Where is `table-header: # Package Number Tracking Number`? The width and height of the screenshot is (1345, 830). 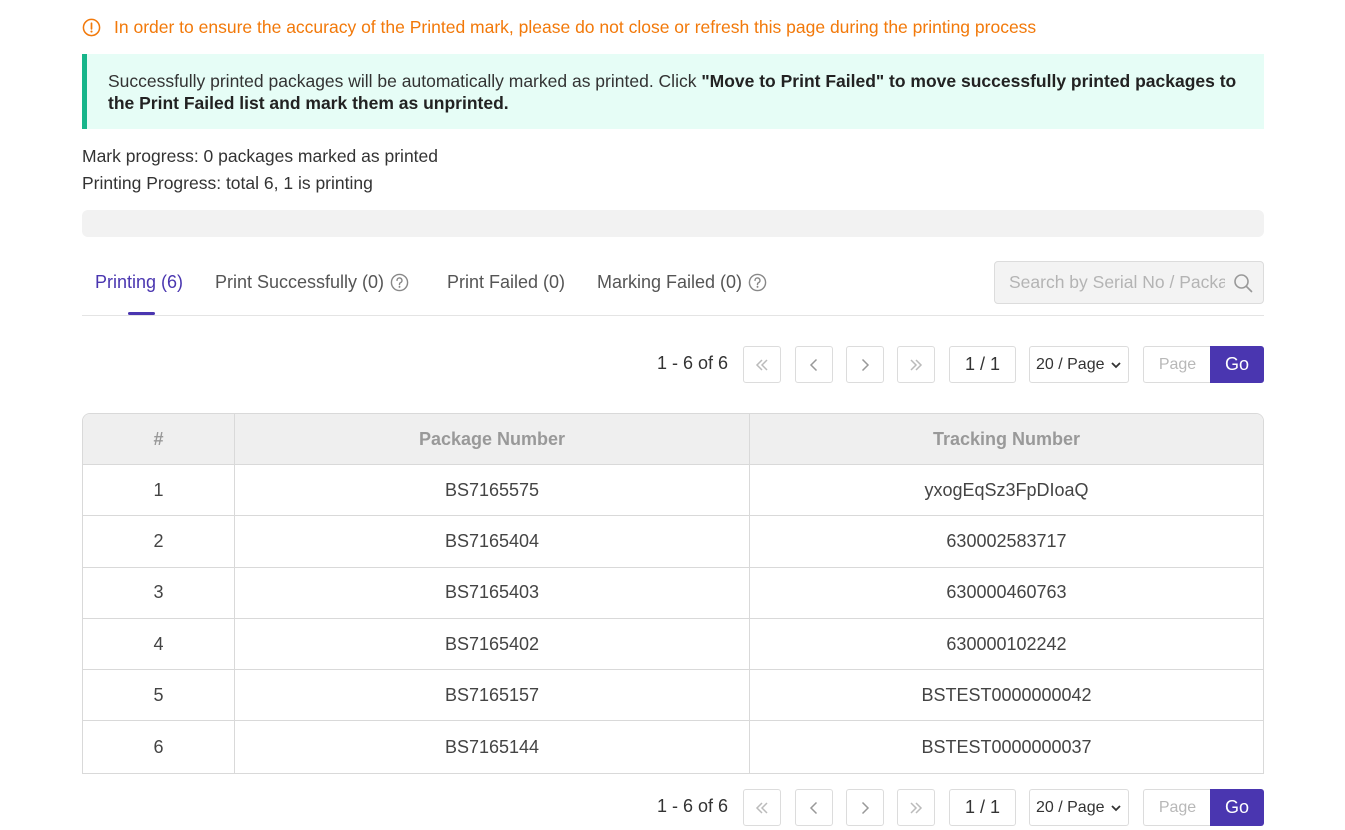
table-header: # Package Number Tracking Number is located at coordinates (673, 439).